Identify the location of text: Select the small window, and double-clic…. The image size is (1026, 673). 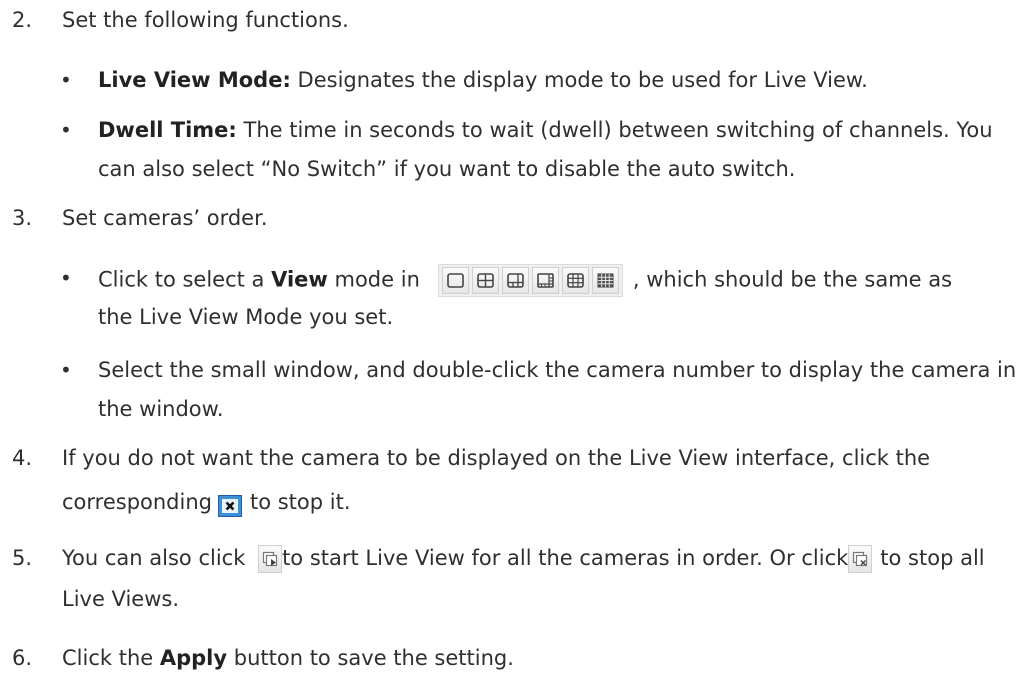
(557, 370).